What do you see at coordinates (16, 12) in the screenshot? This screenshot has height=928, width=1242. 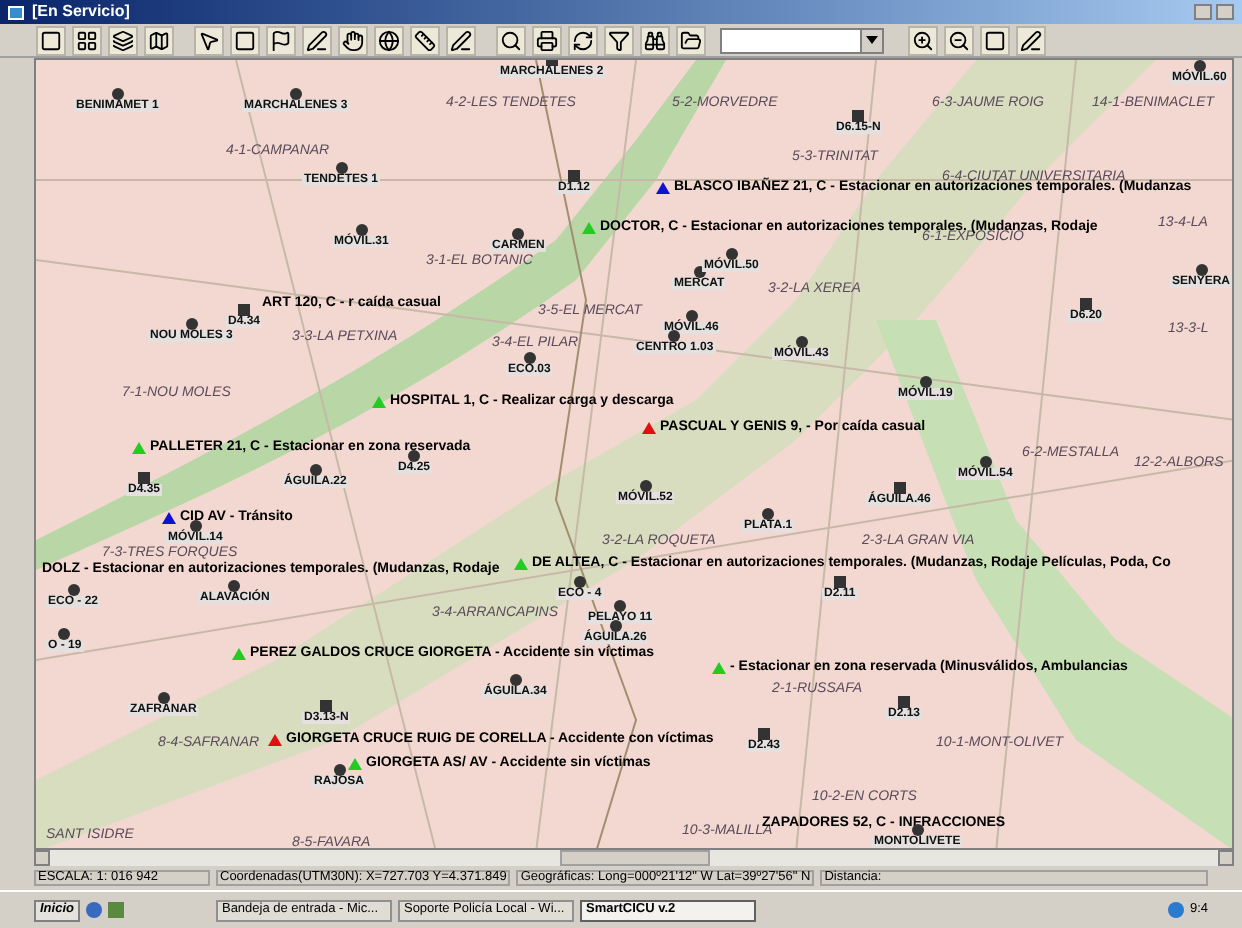 I see `app-icon` at bounding box center [16, 12].